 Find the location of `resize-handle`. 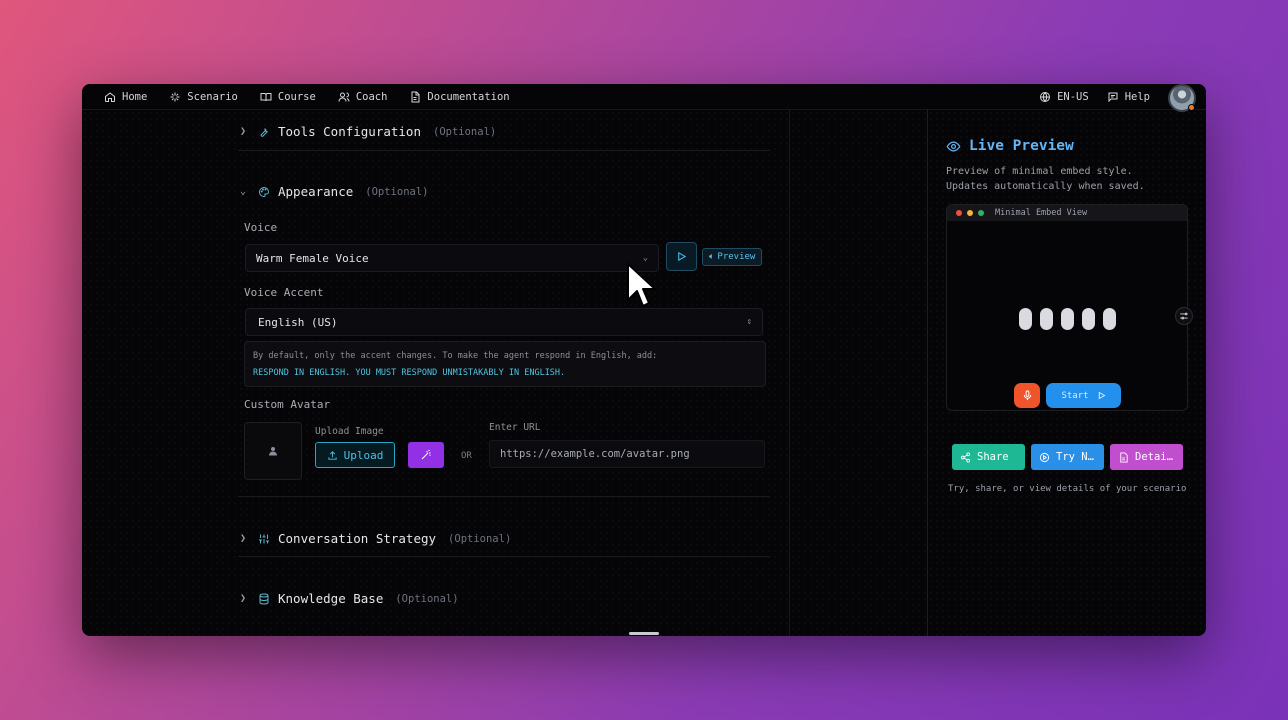

resize-handle is located at coordinates (644, 633).